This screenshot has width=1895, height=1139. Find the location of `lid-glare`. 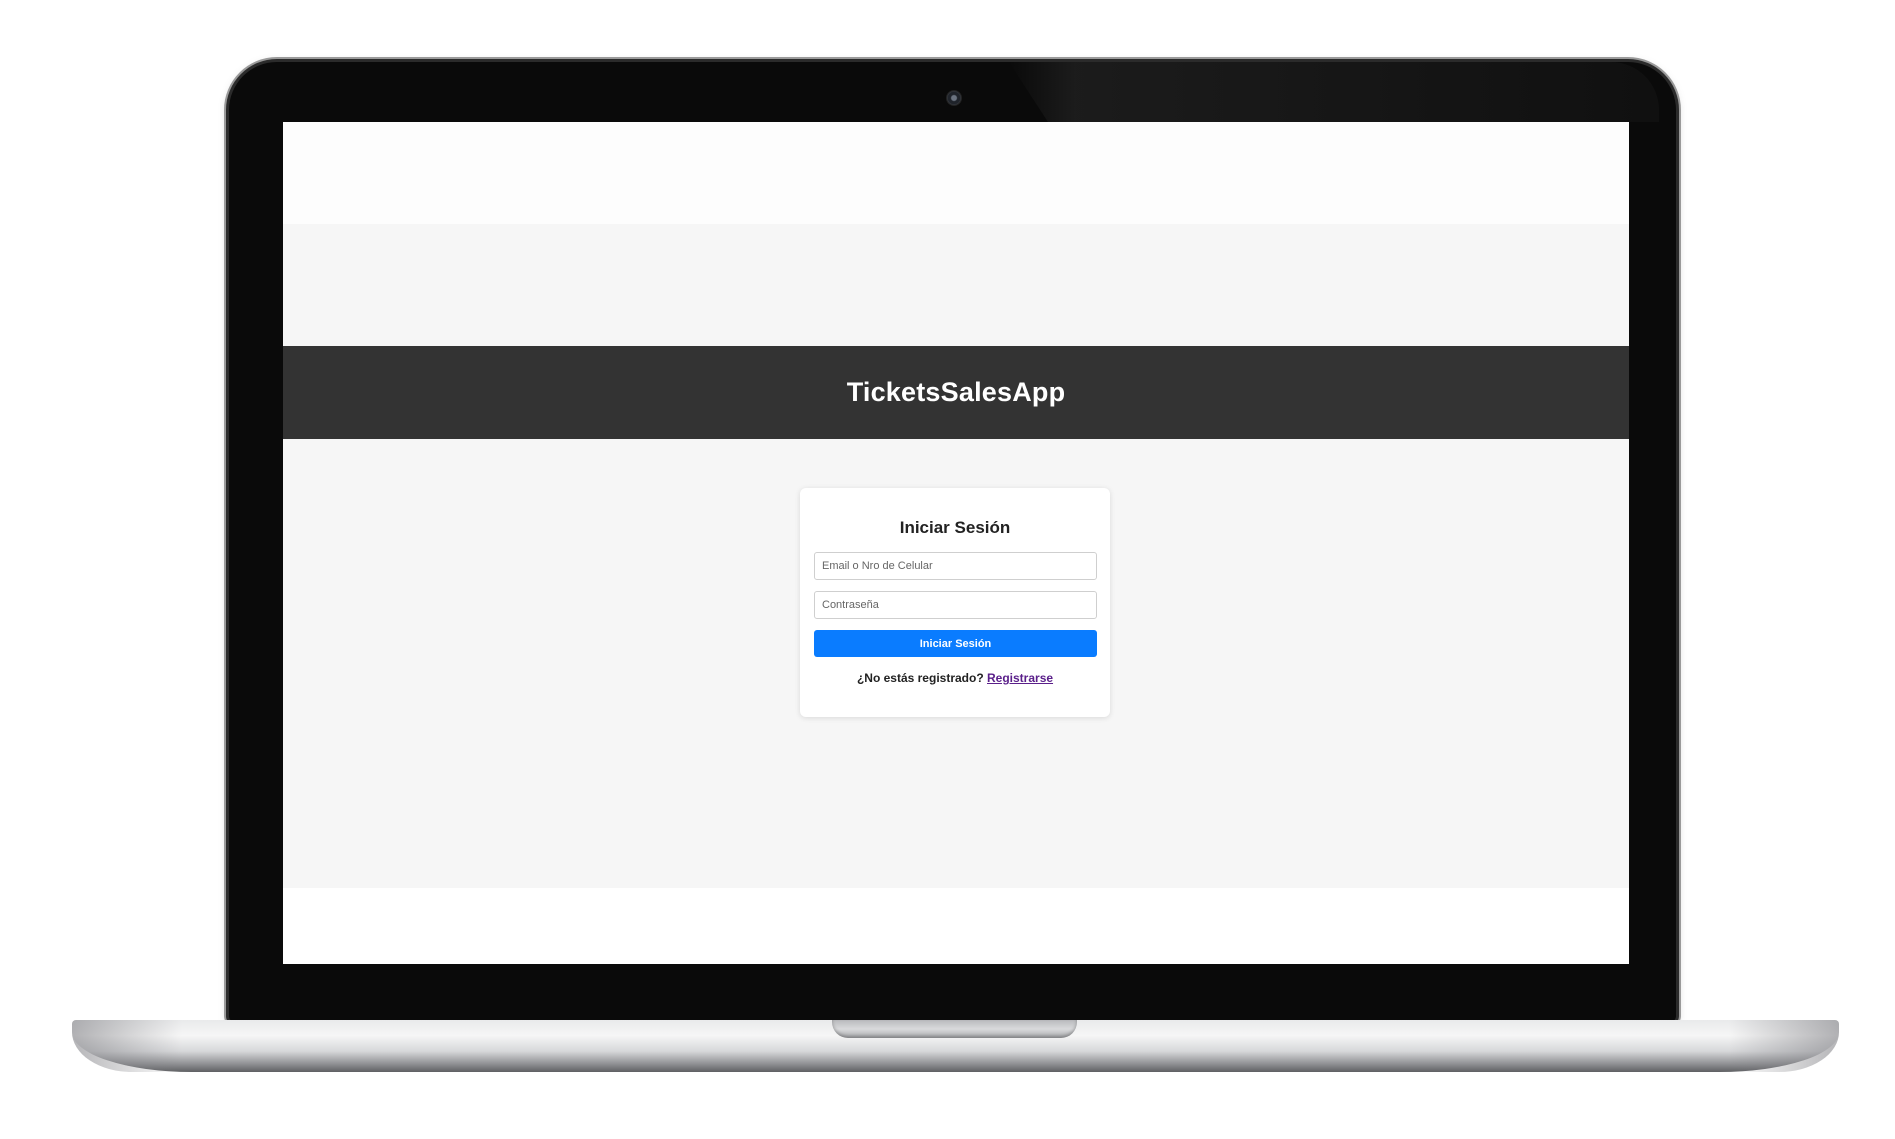

lid-glare is located at coordinates (1334, 92).